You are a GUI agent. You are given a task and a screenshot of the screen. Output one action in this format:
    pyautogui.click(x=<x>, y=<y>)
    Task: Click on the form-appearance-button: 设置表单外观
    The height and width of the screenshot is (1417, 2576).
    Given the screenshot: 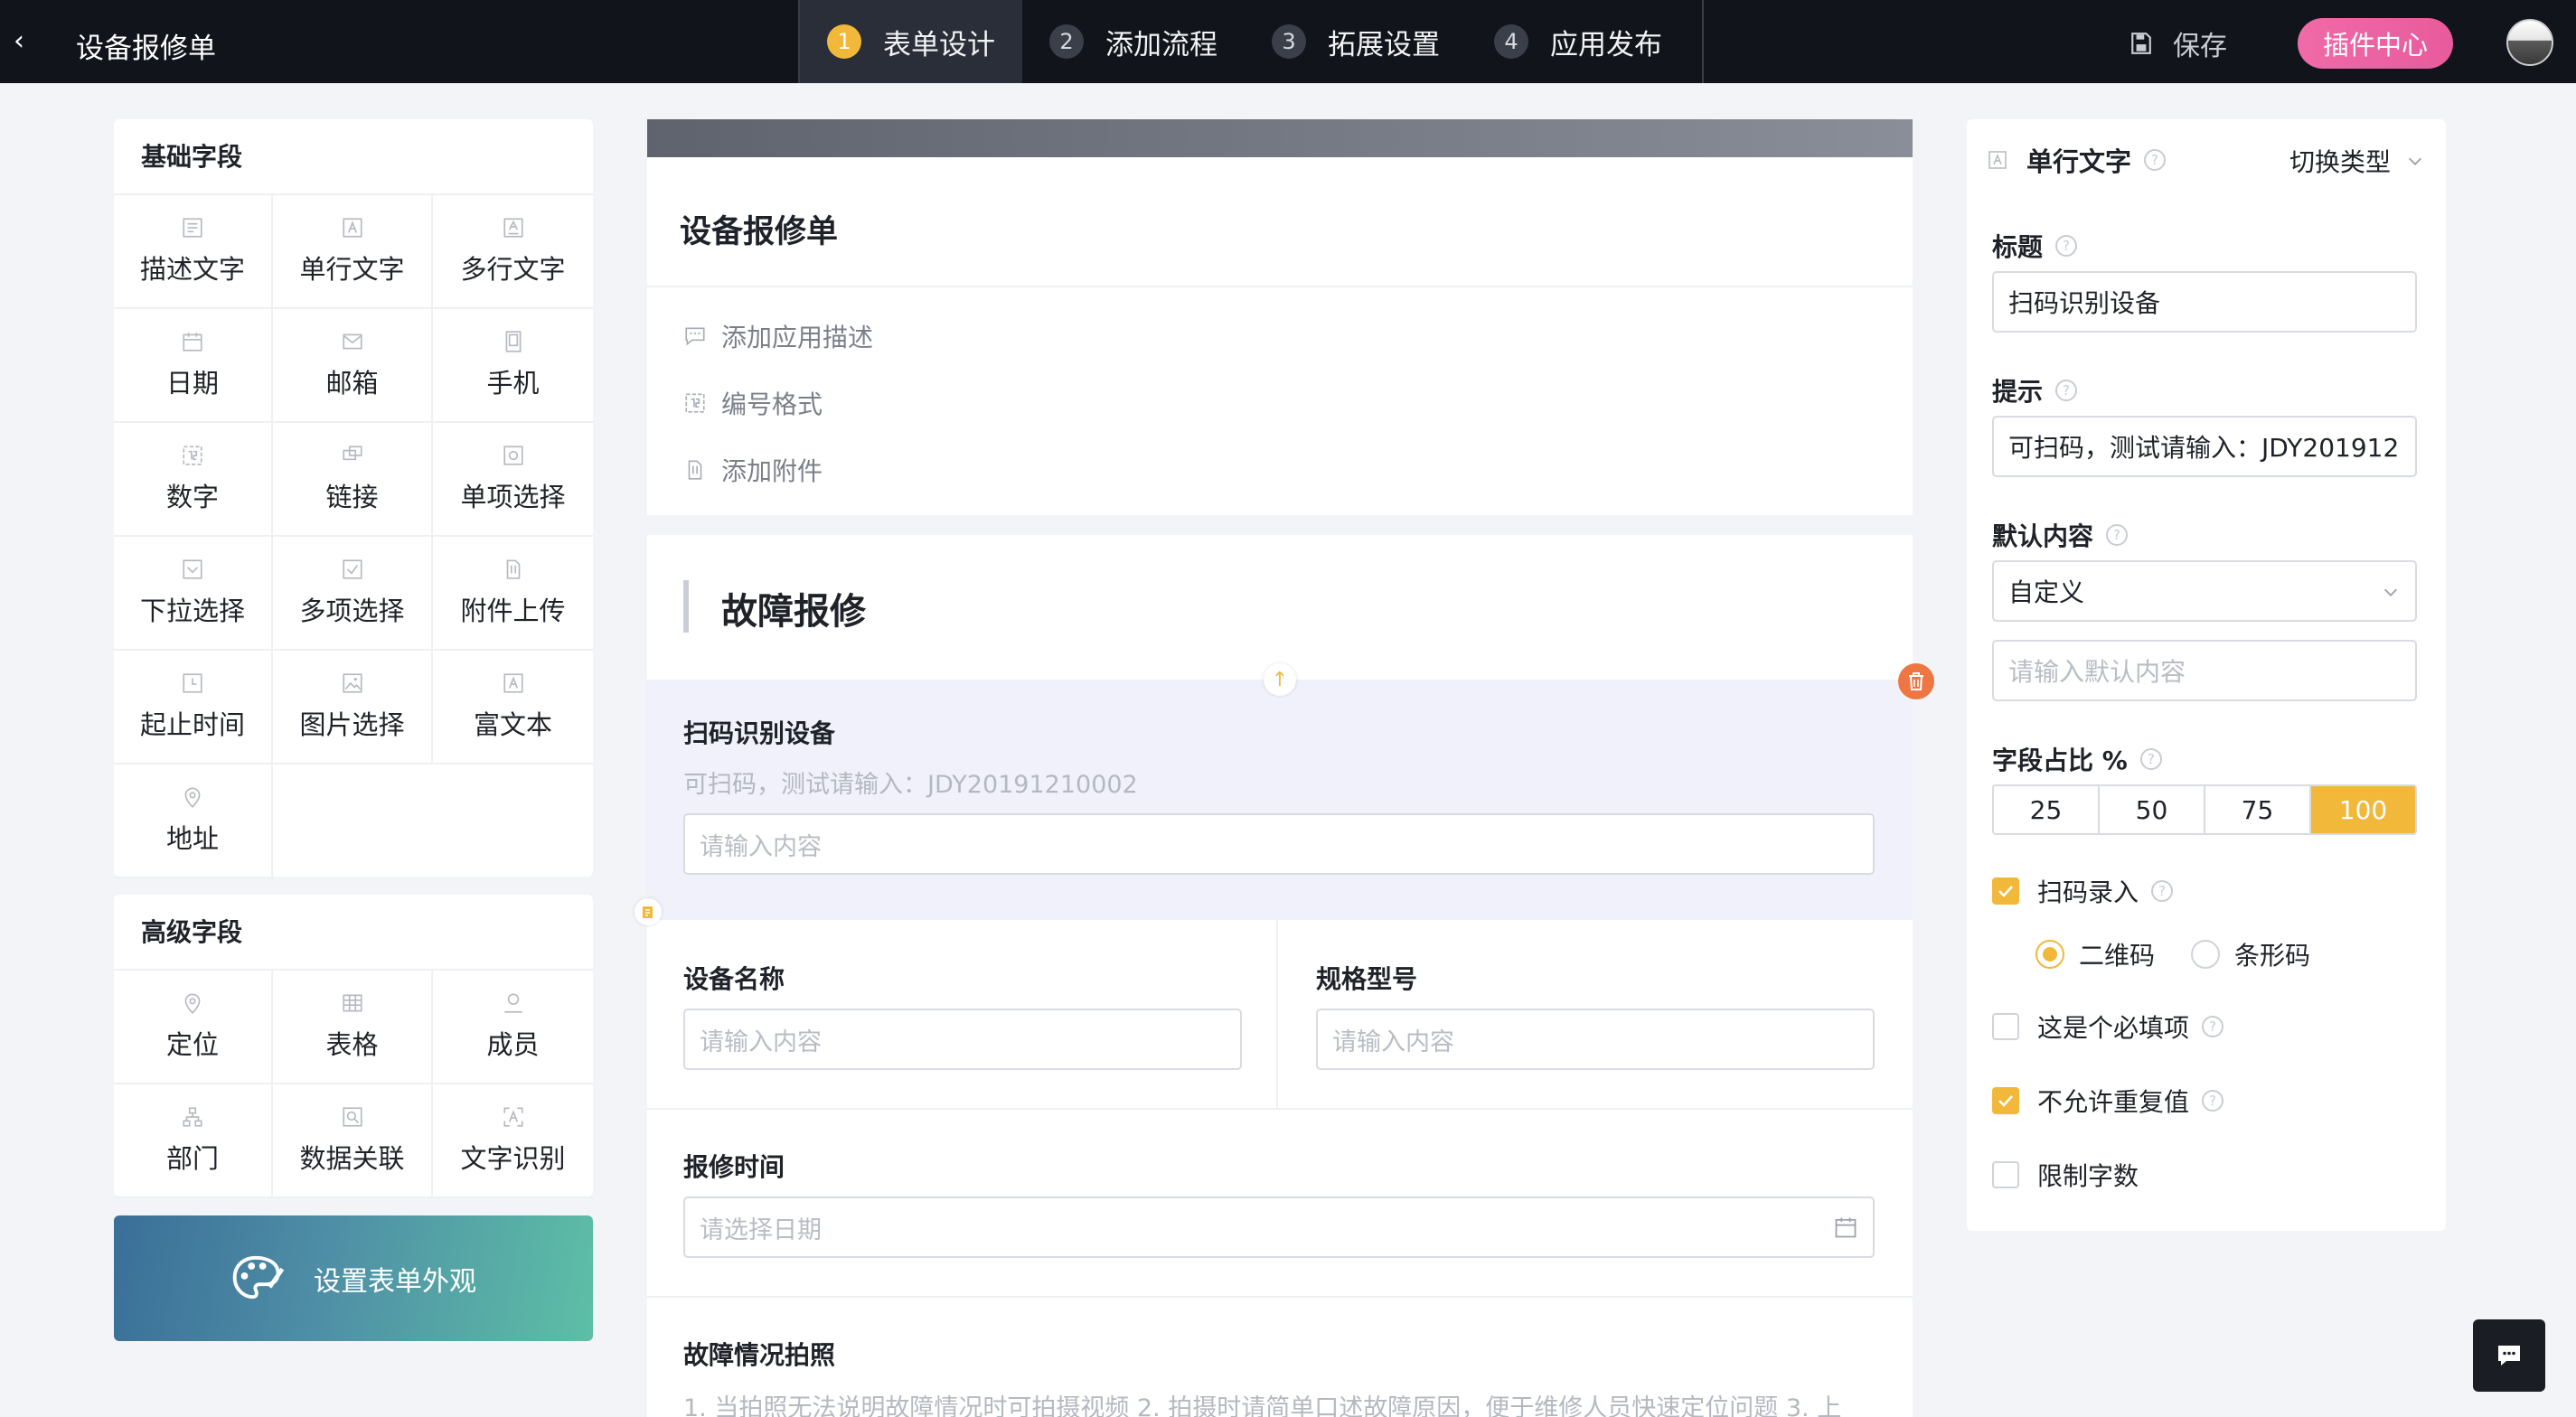 What is the action you would take?
    pyautogui.click(x=353, y=1278)
    